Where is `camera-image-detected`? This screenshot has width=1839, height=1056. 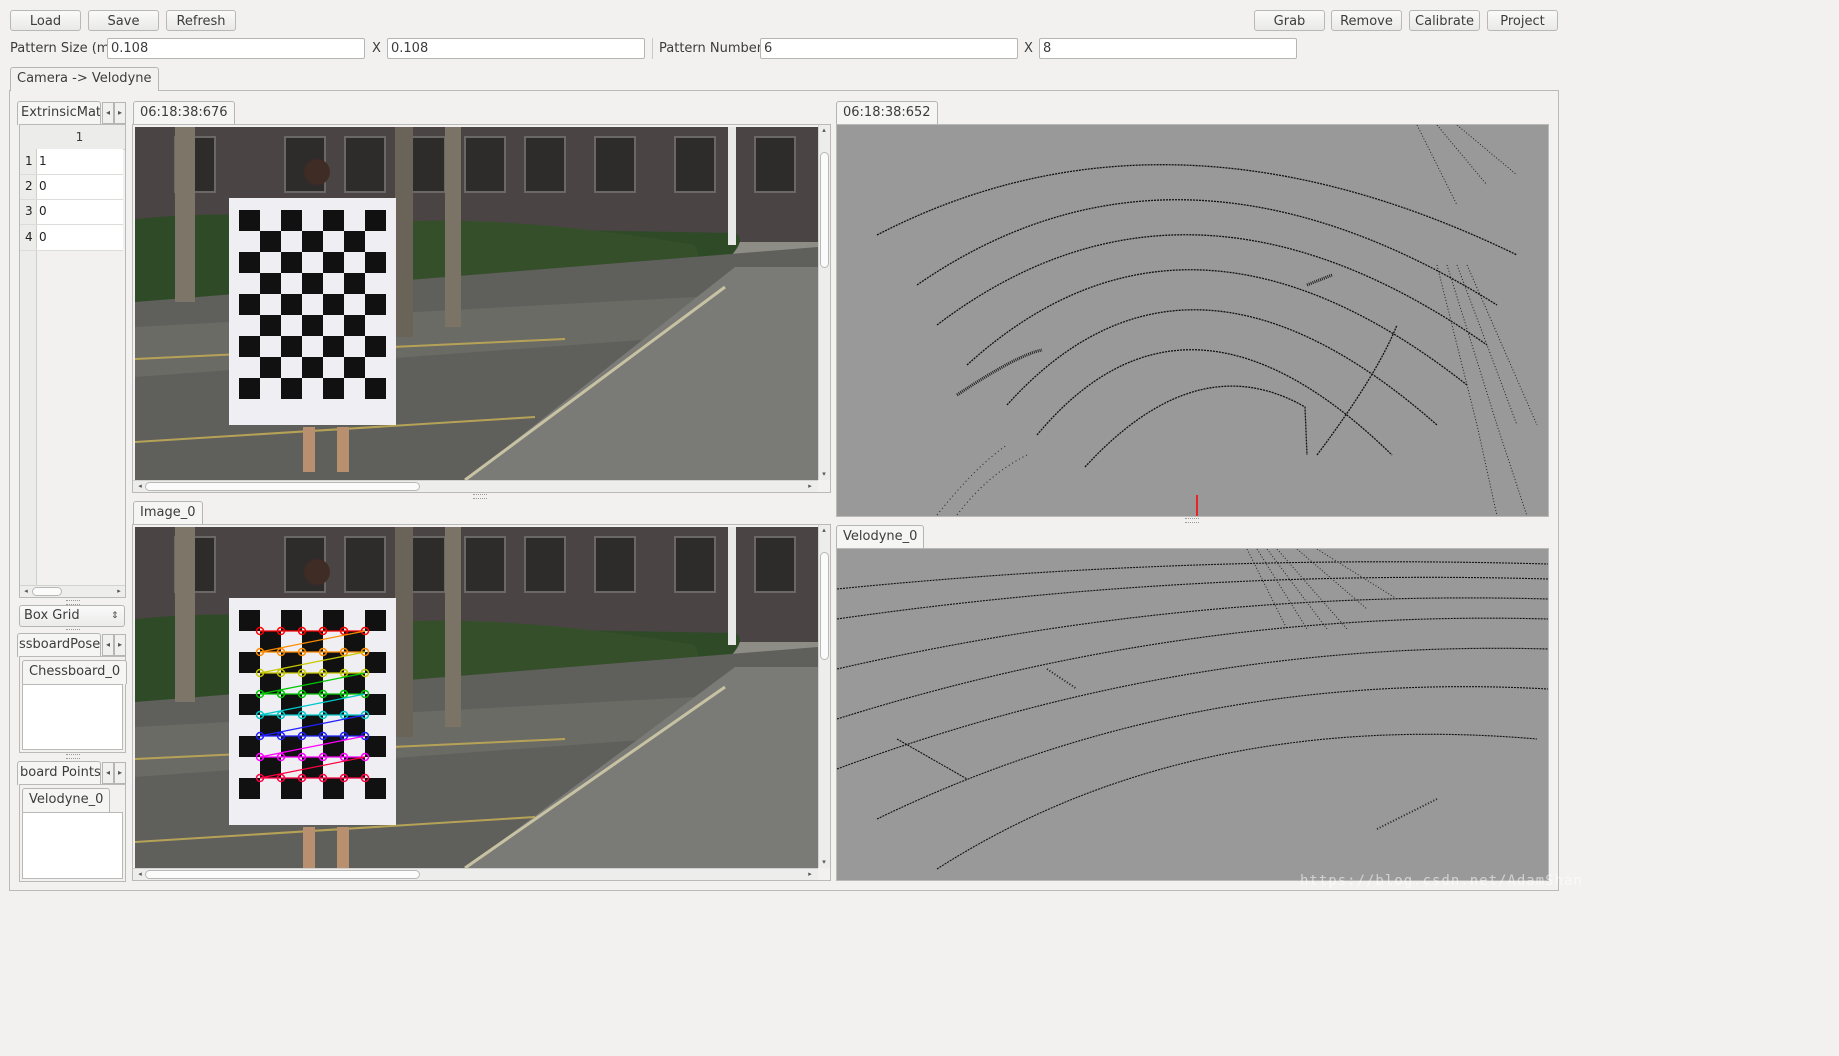
camera-image-detected is located at coordinates (476, 697).